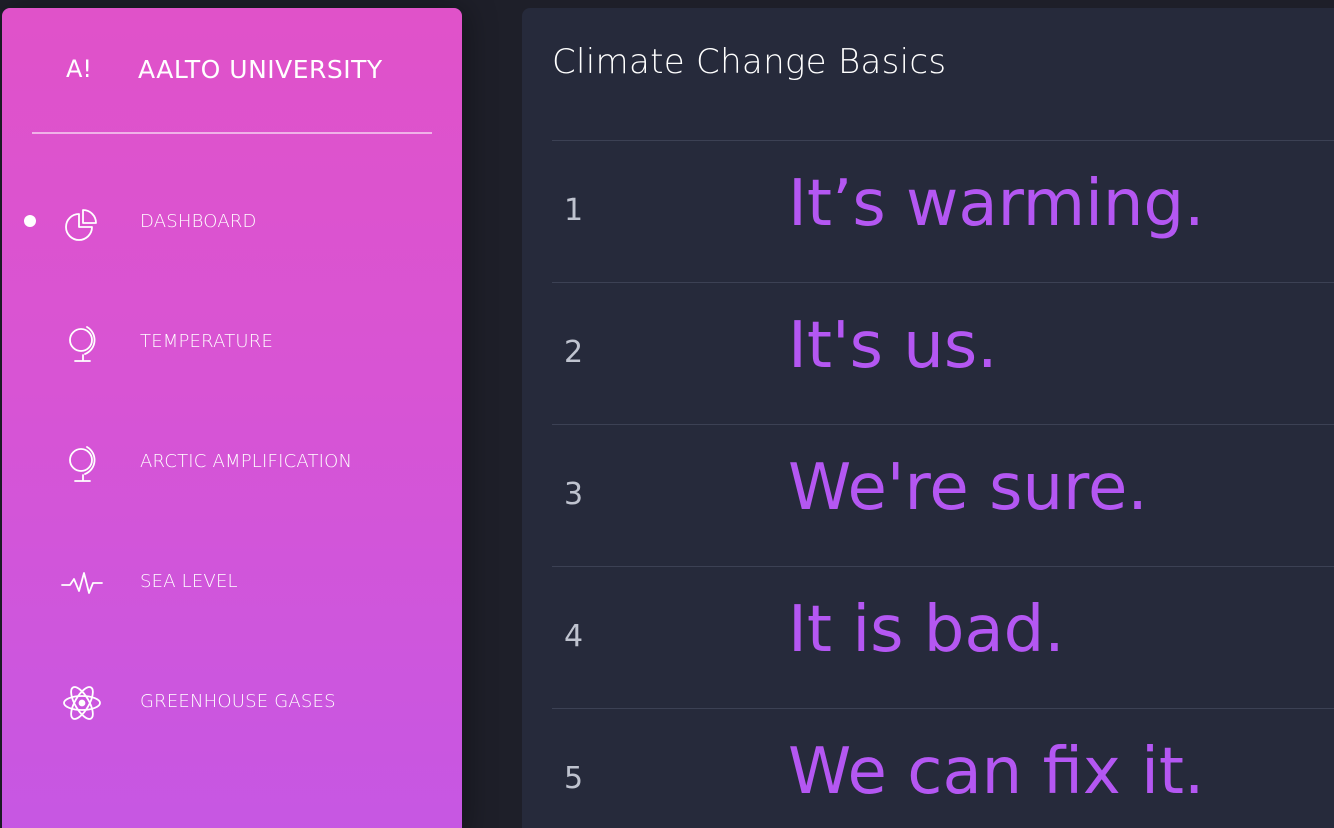  Describe the element at coordinates (189, 581) in the screenshot. I see `sidebar-item-label: SEA LEVEL` at that location.